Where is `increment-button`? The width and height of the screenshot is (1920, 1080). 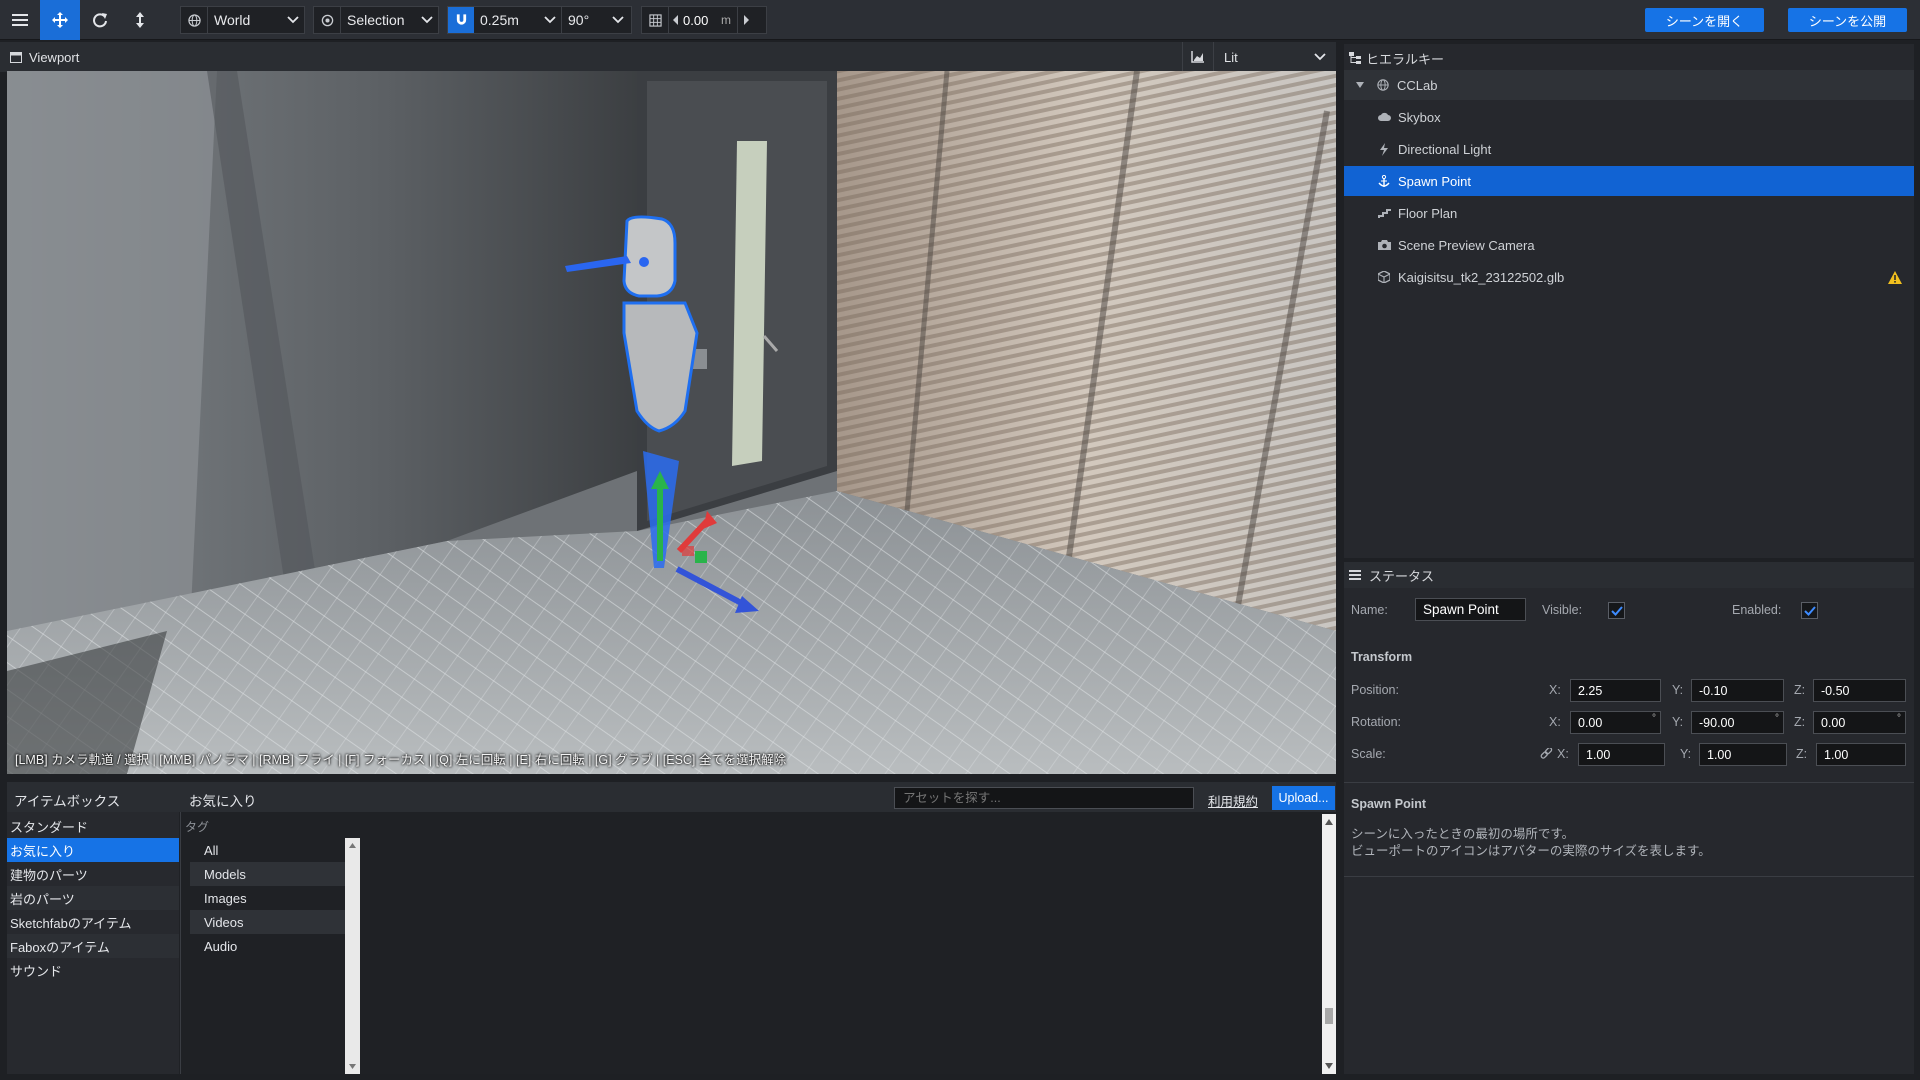
increment-button is located at coordinates (746, 20).